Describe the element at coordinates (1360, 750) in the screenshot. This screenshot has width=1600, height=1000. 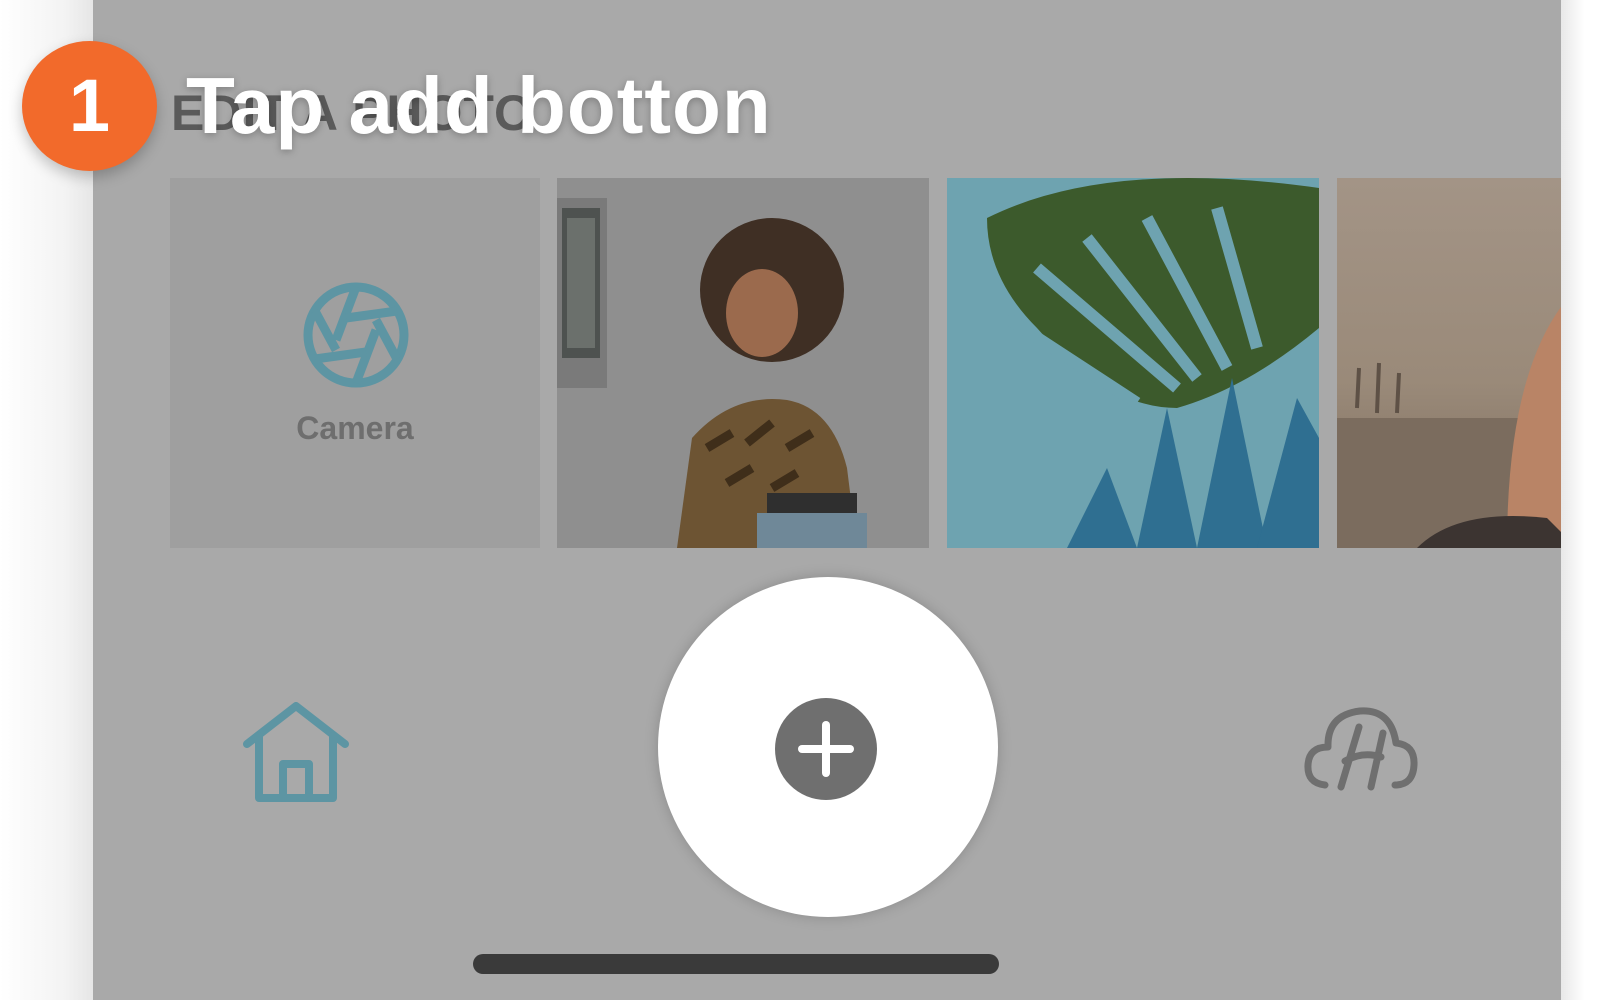
I see `cloud-h-icon` at that location.